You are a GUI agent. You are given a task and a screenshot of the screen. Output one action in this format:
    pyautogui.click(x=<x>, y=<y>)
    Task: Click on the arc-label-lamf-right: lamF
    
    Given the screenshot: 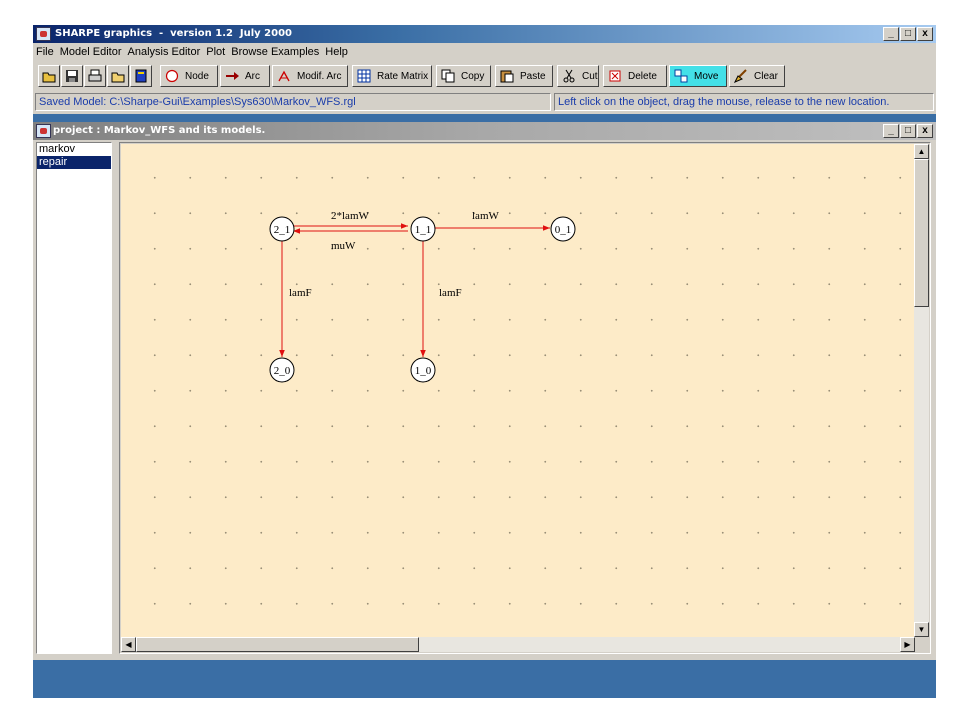 What is the action you would take?
    pyautogui.click(x=450, y=293)
    